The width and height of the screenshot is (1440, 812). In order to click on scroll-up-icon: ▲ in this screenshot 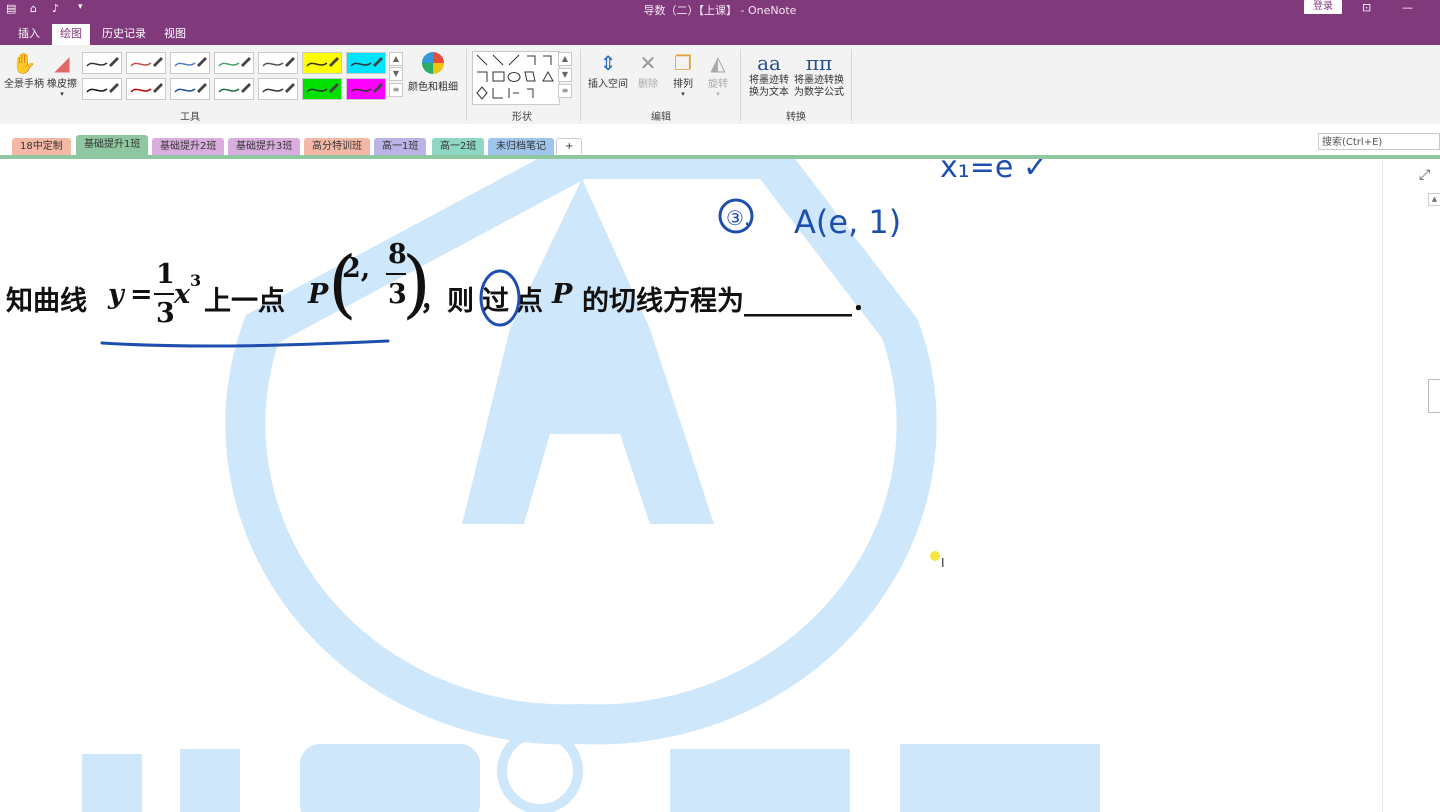, I will do `click(1434, 199)`.